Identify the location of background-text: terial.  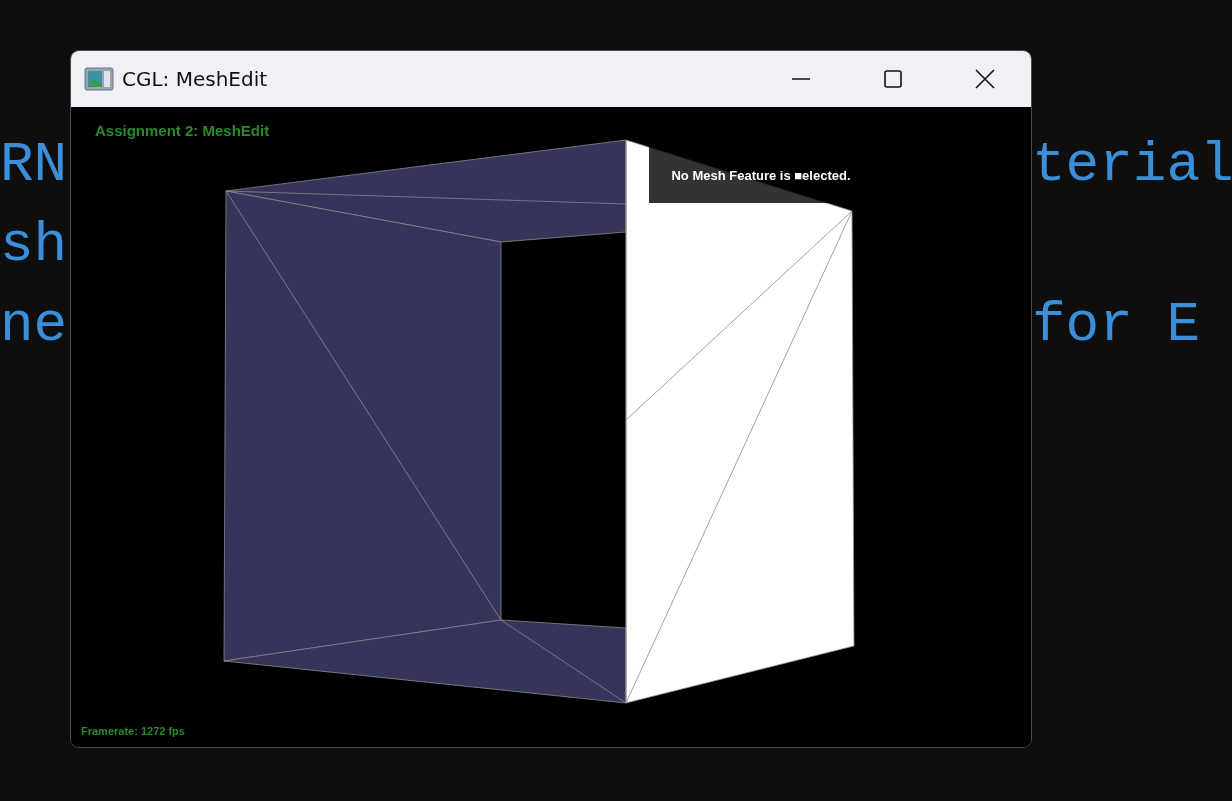
(1132, 165).